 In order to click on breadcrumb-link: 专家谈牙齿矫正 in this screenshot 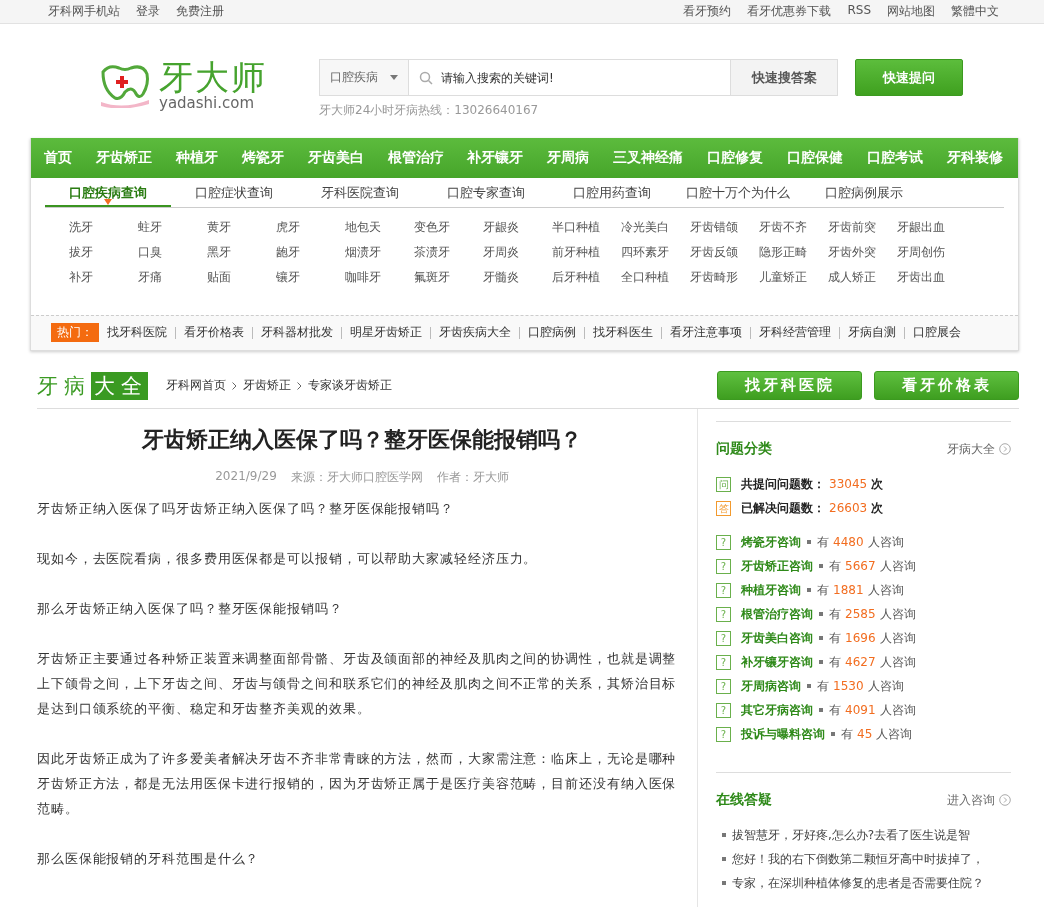, I will do `click(350, 385)`.